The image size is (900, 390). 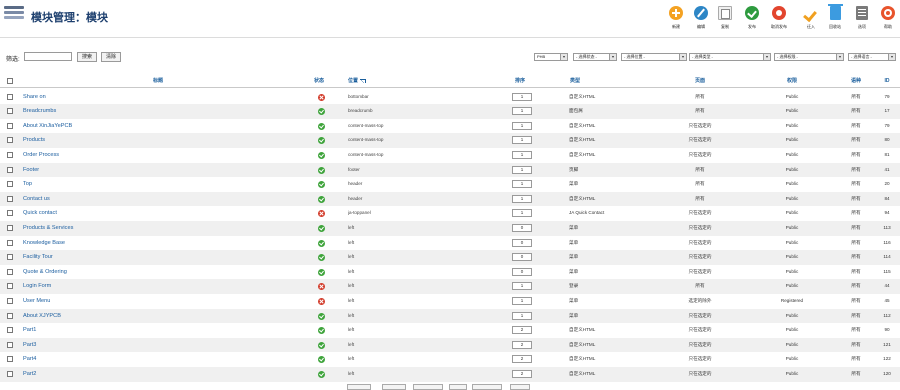 I want to click on module-title-link: Part3, so click(x=118, y=345).